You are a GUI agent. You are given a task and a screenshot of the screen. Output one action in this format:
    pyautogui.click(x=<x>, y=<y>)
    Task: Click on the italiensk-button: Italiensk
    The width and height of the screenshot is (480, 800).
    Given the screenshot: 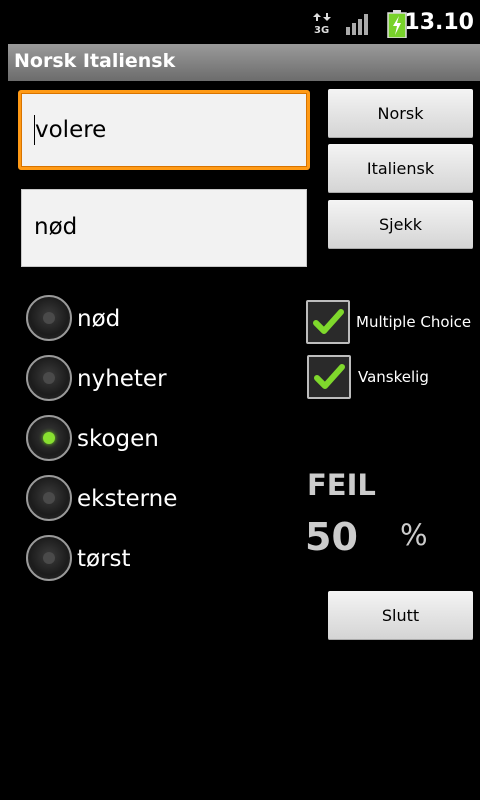 What is the action you would take?
    pyautogui.click(x=400, y=168)
    